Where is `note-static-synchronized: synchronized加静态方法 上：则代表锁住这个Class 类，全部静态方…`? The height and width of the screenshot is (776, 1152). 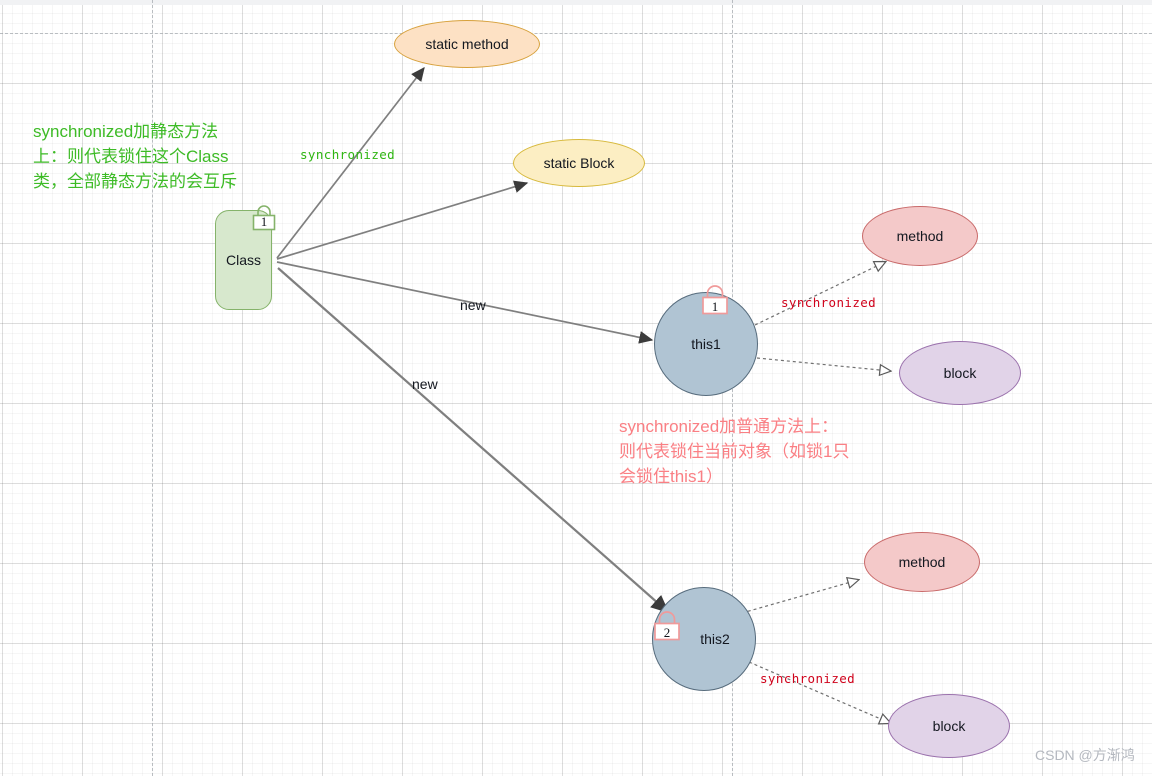
note-static-synchronized: synchronized加静态方法 上：则代表锁住这个Class 类，全部静态方… is located at coordinates (135, 156).